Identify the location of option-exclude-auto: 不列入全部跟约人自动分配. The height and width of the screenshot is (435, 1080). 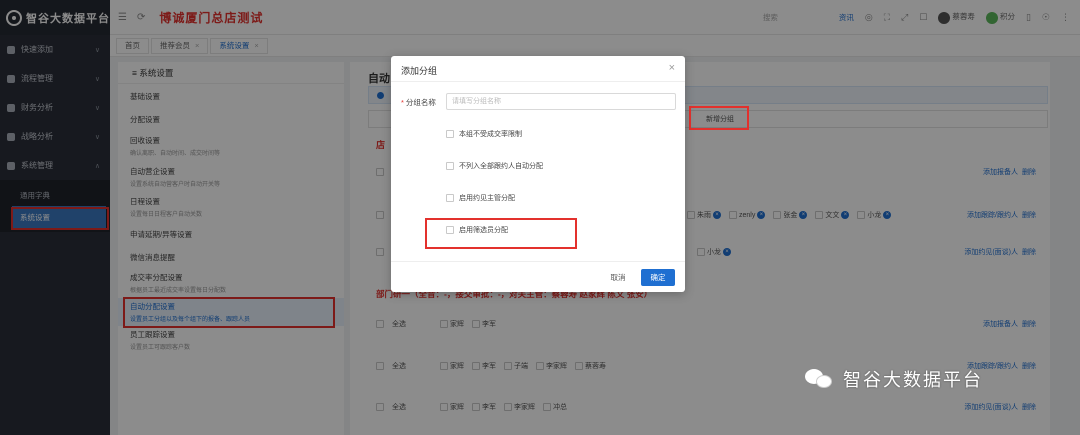
(494, 166).